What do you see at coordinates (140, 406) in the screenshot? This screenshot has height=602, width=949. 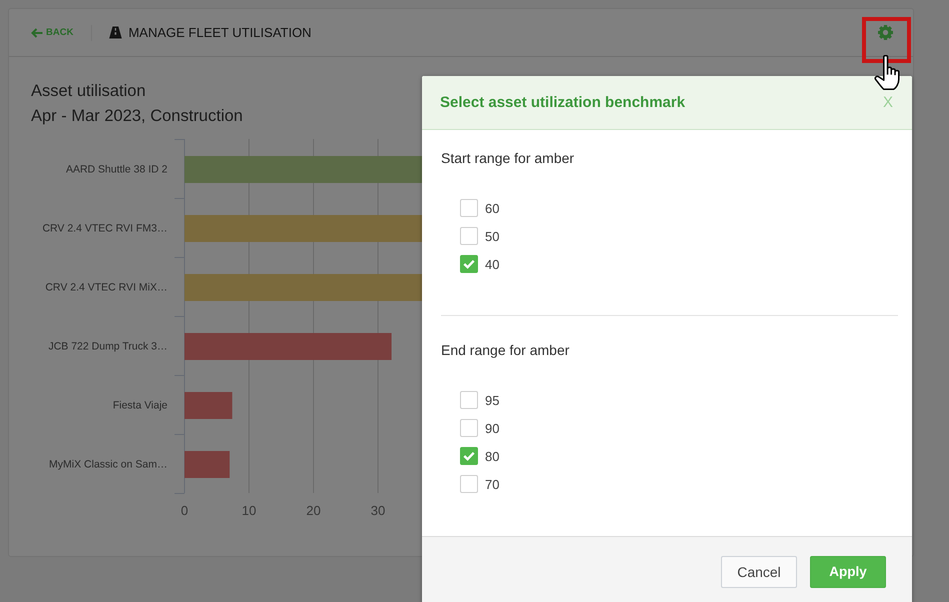 I see `category-label: Fiesta Viaje` at bounding box center [140, 406].